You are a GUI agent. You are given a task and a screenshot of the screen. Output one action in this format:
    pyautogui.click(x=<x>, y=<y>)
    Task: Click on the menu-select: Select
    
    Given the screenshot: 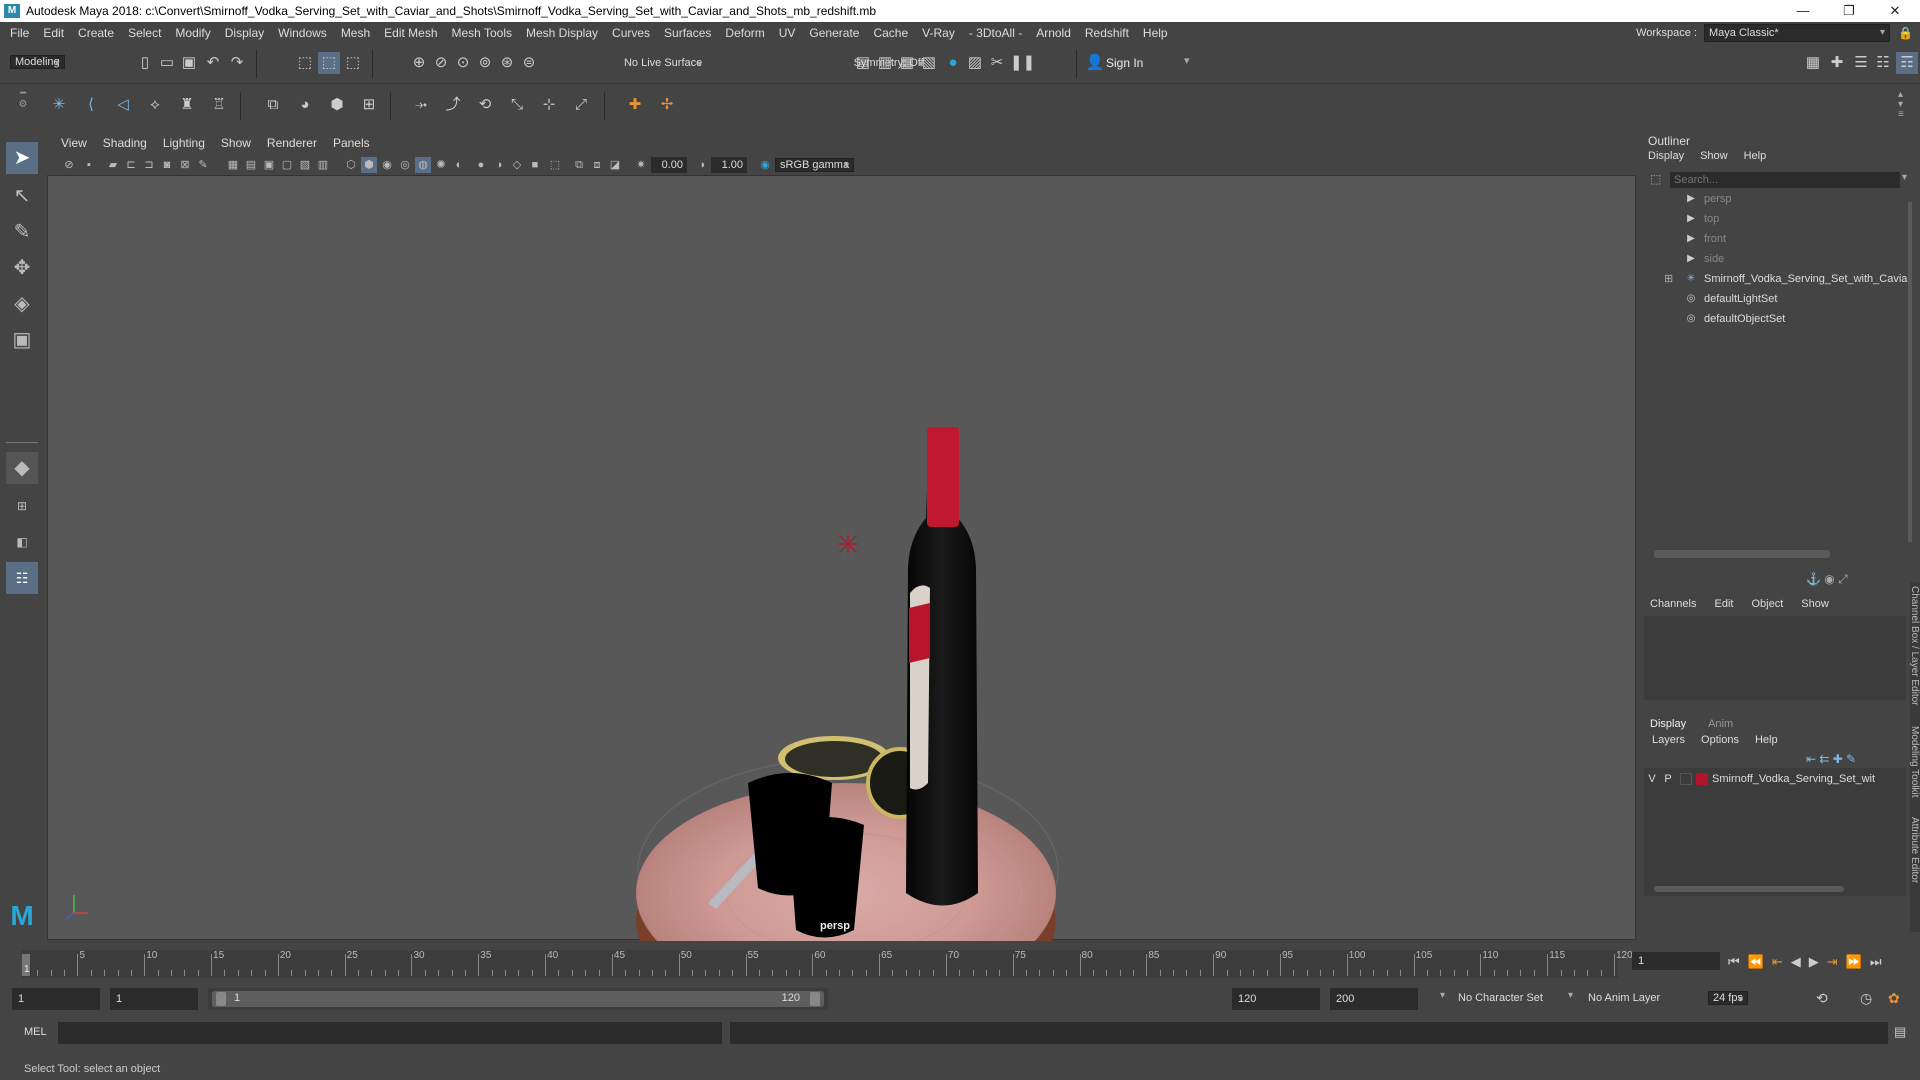 What is the action you would take?
    pyautogui.click(x=144, y=33)
    